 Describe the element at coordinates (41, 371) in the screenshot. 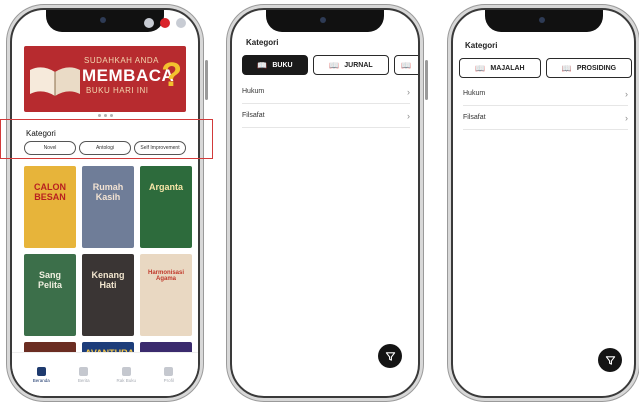

I see `home-icon` at that location.